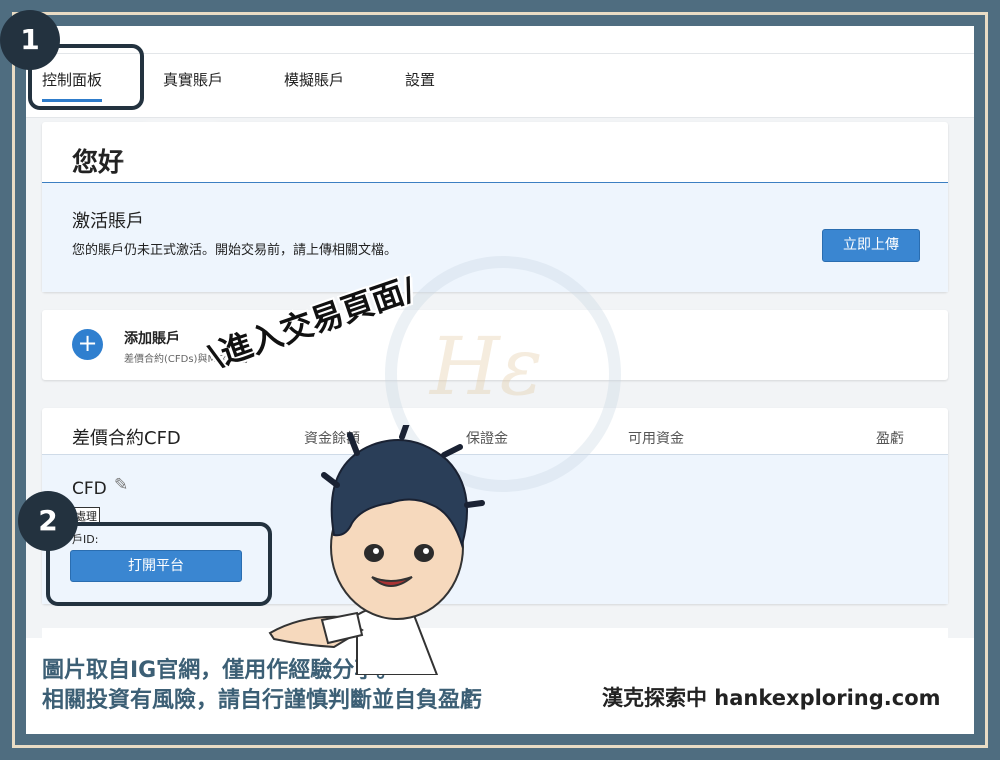 The width and height of the screenshot is (1000, 760). Describe the element at coordinates (48, 521) in the screenshot. I see `step-badge-2: 2` at that location.